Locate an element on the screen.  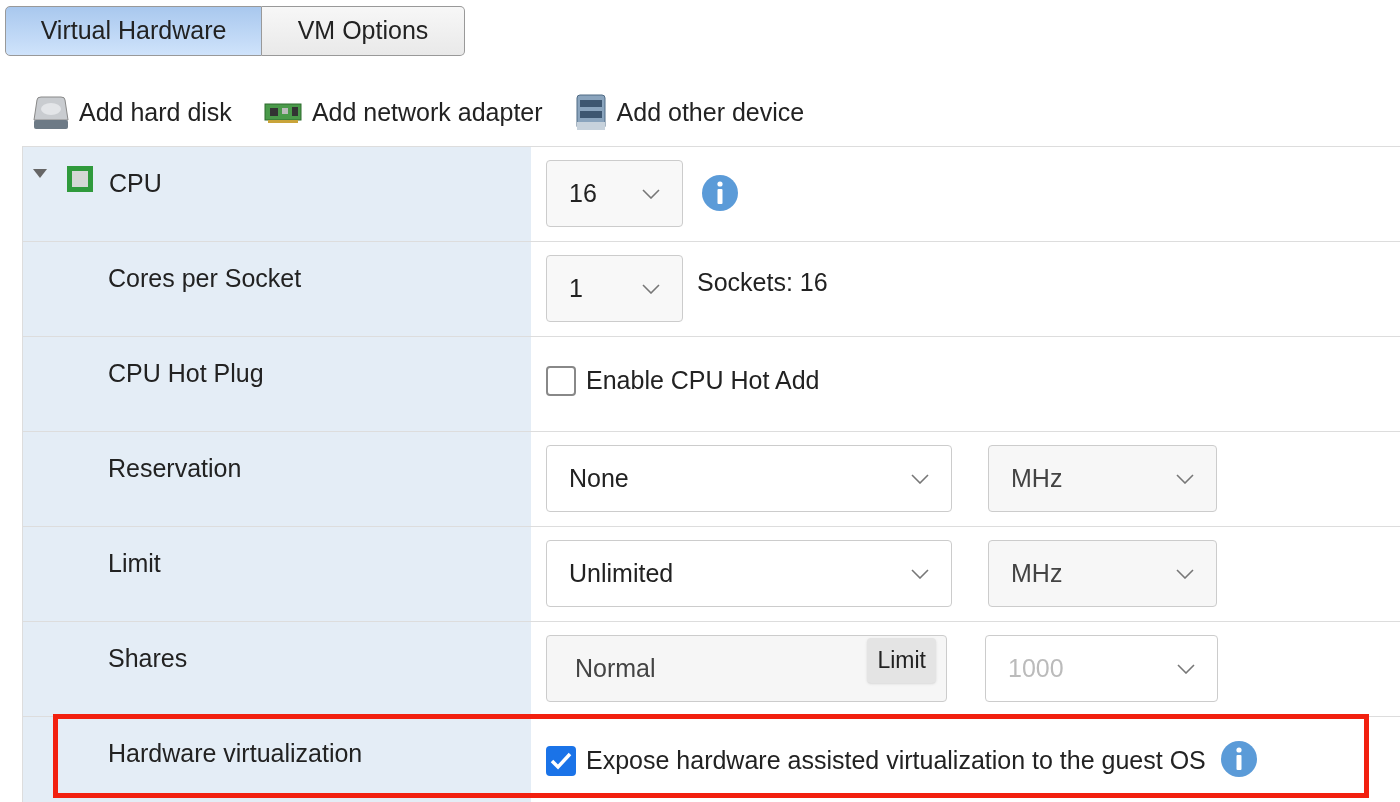
toolbar-button: Add network adapter is located at coordinates (403, 113).